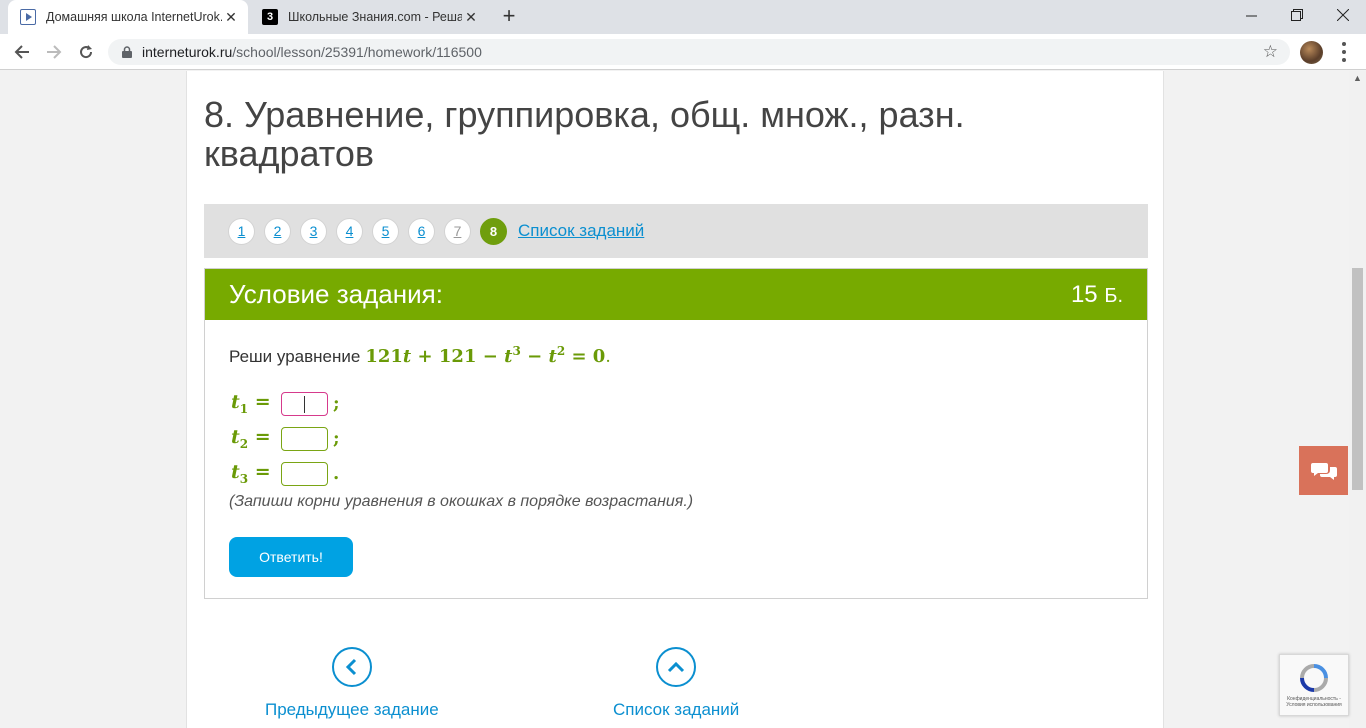 Image resolution: width=1366 pixels, height=728 pixels. What do you see at coordinates (509, 17) in the screenshot?
I see `new-tab-icon: +` at bounding box center [509, 17].